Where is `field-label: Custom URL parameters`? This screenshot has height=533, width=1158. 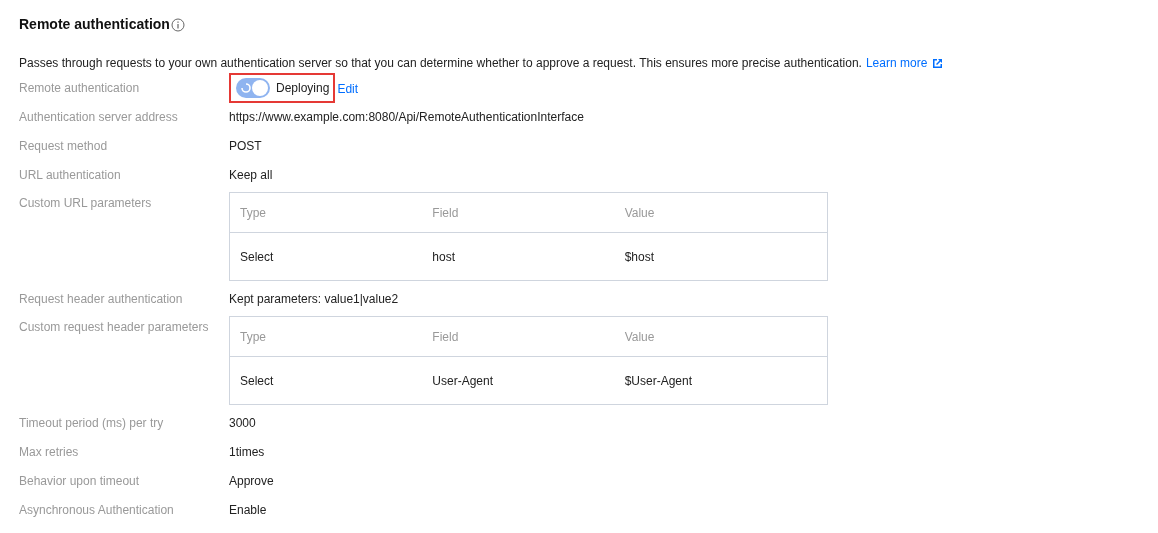 field-label: Custom URL parameters is located at coordinates (86, 203).